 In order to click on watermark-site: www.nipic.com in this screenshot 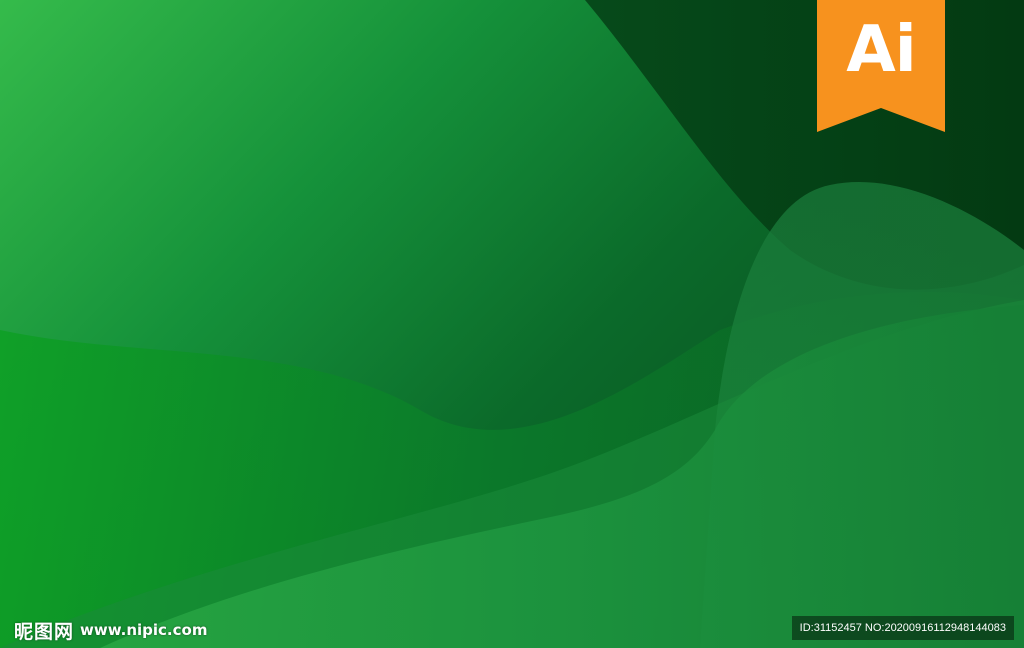, I will do `click(144, 630)`.